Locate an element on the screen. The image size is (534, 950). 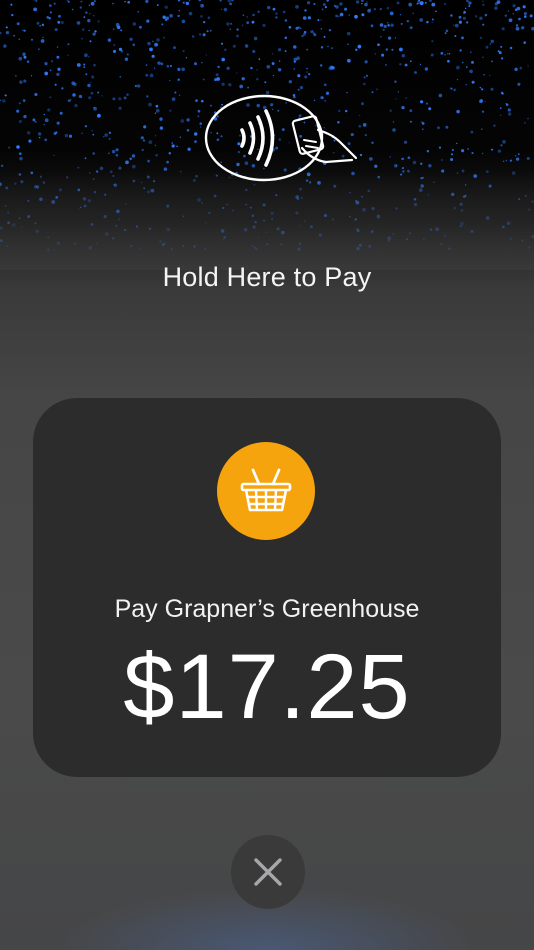
payment-amount: $17.25 is located at coordinates (267, 687).